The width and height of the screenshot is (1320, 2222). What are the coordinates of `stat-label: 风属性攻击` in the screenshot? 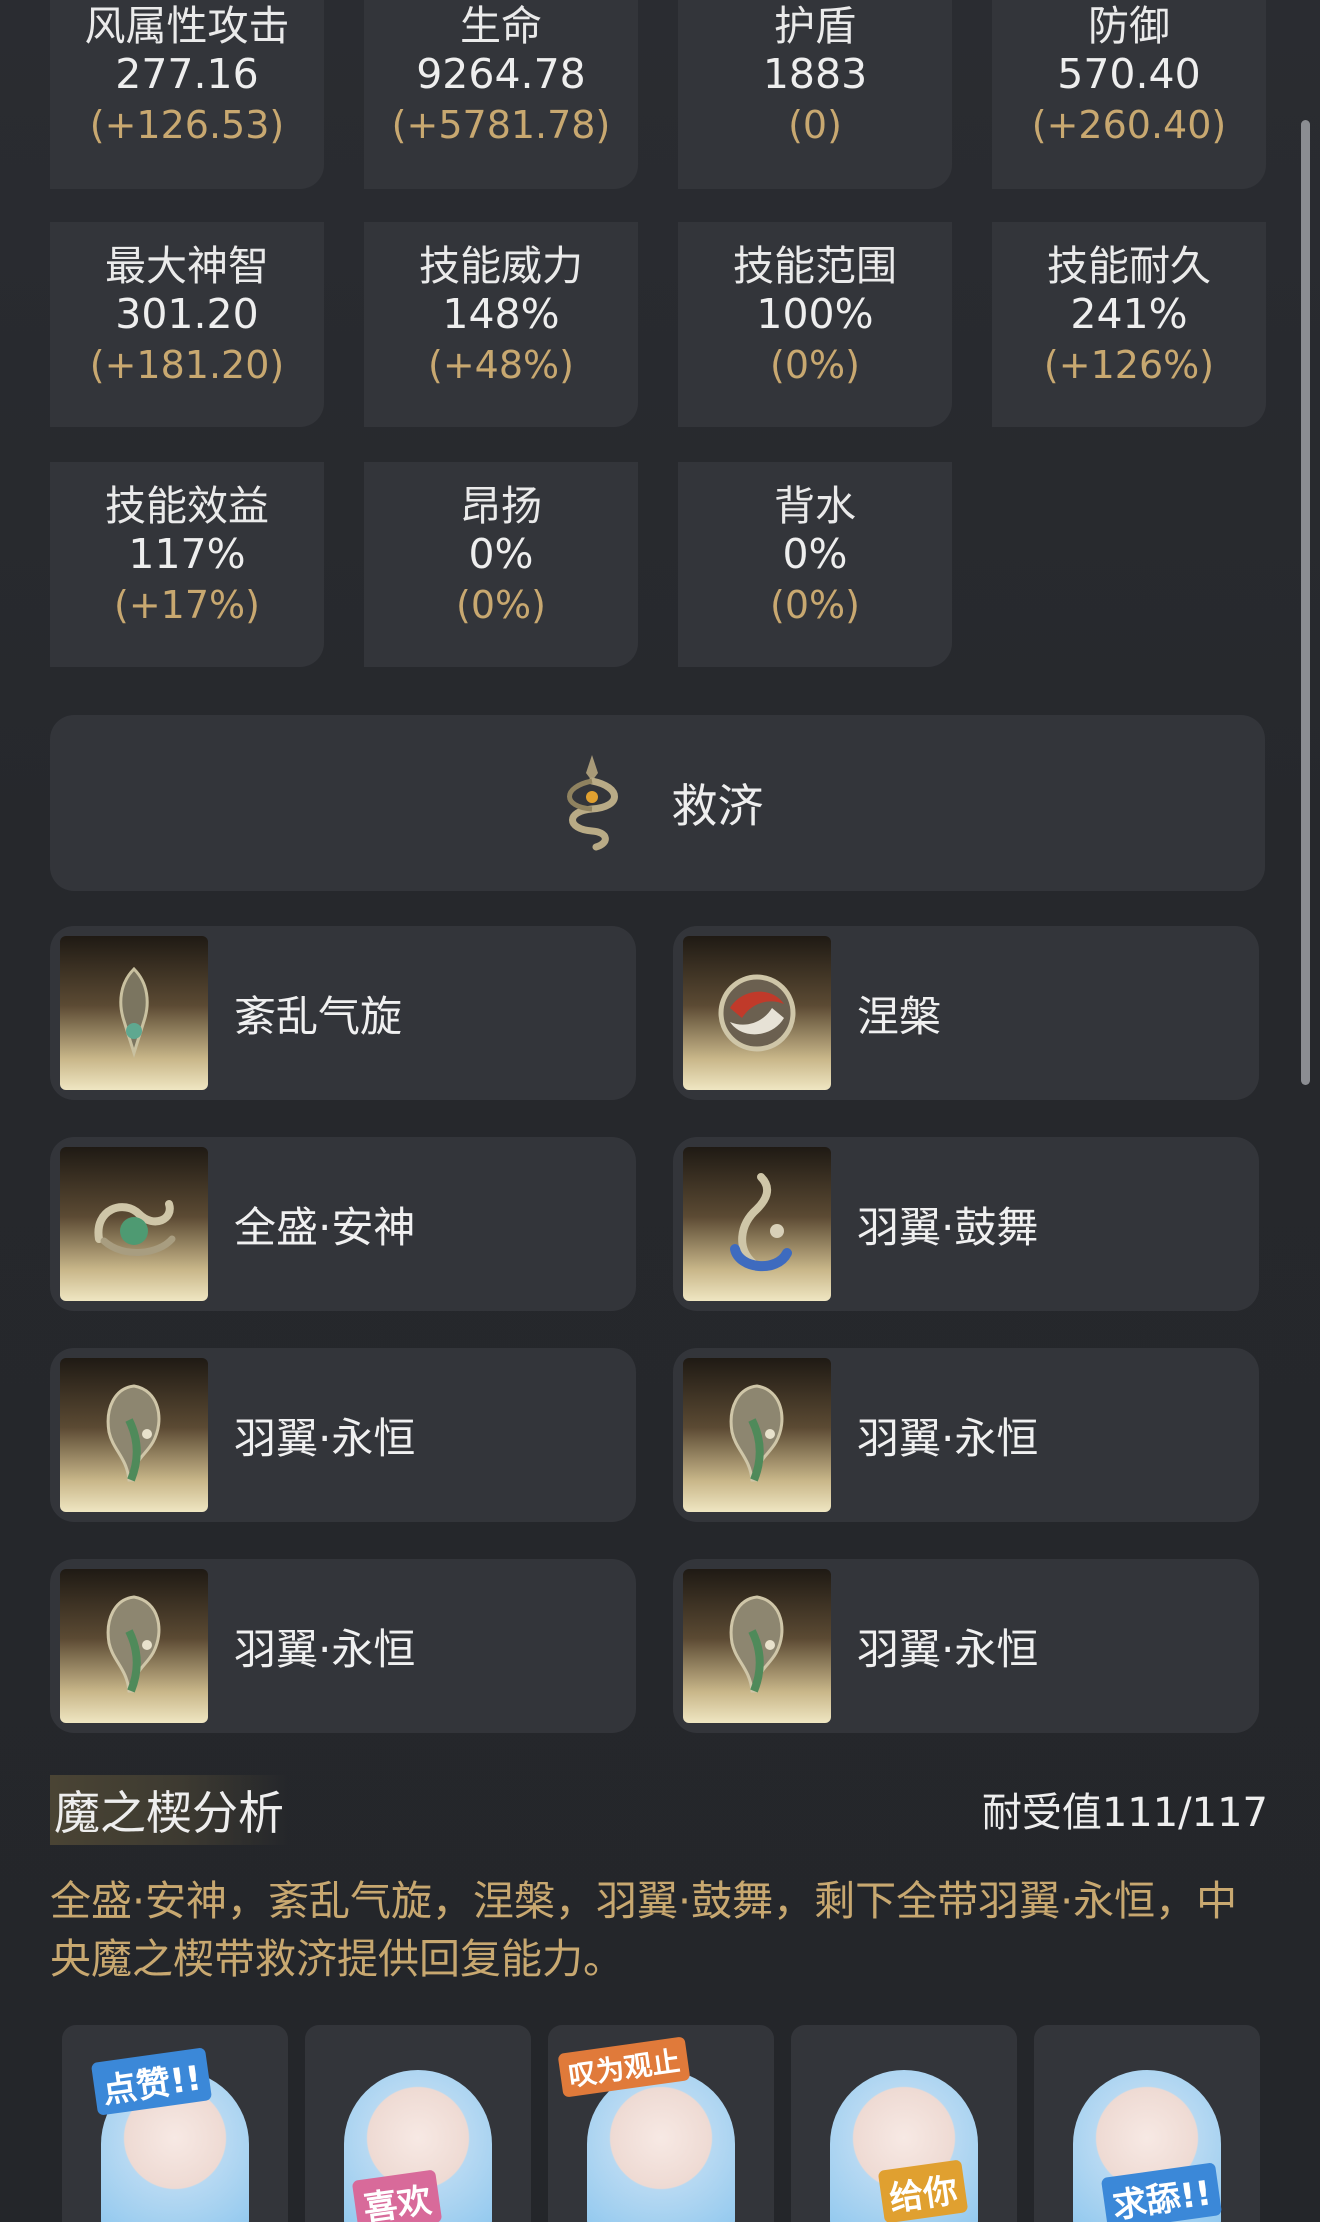 It's located at (187, 26).